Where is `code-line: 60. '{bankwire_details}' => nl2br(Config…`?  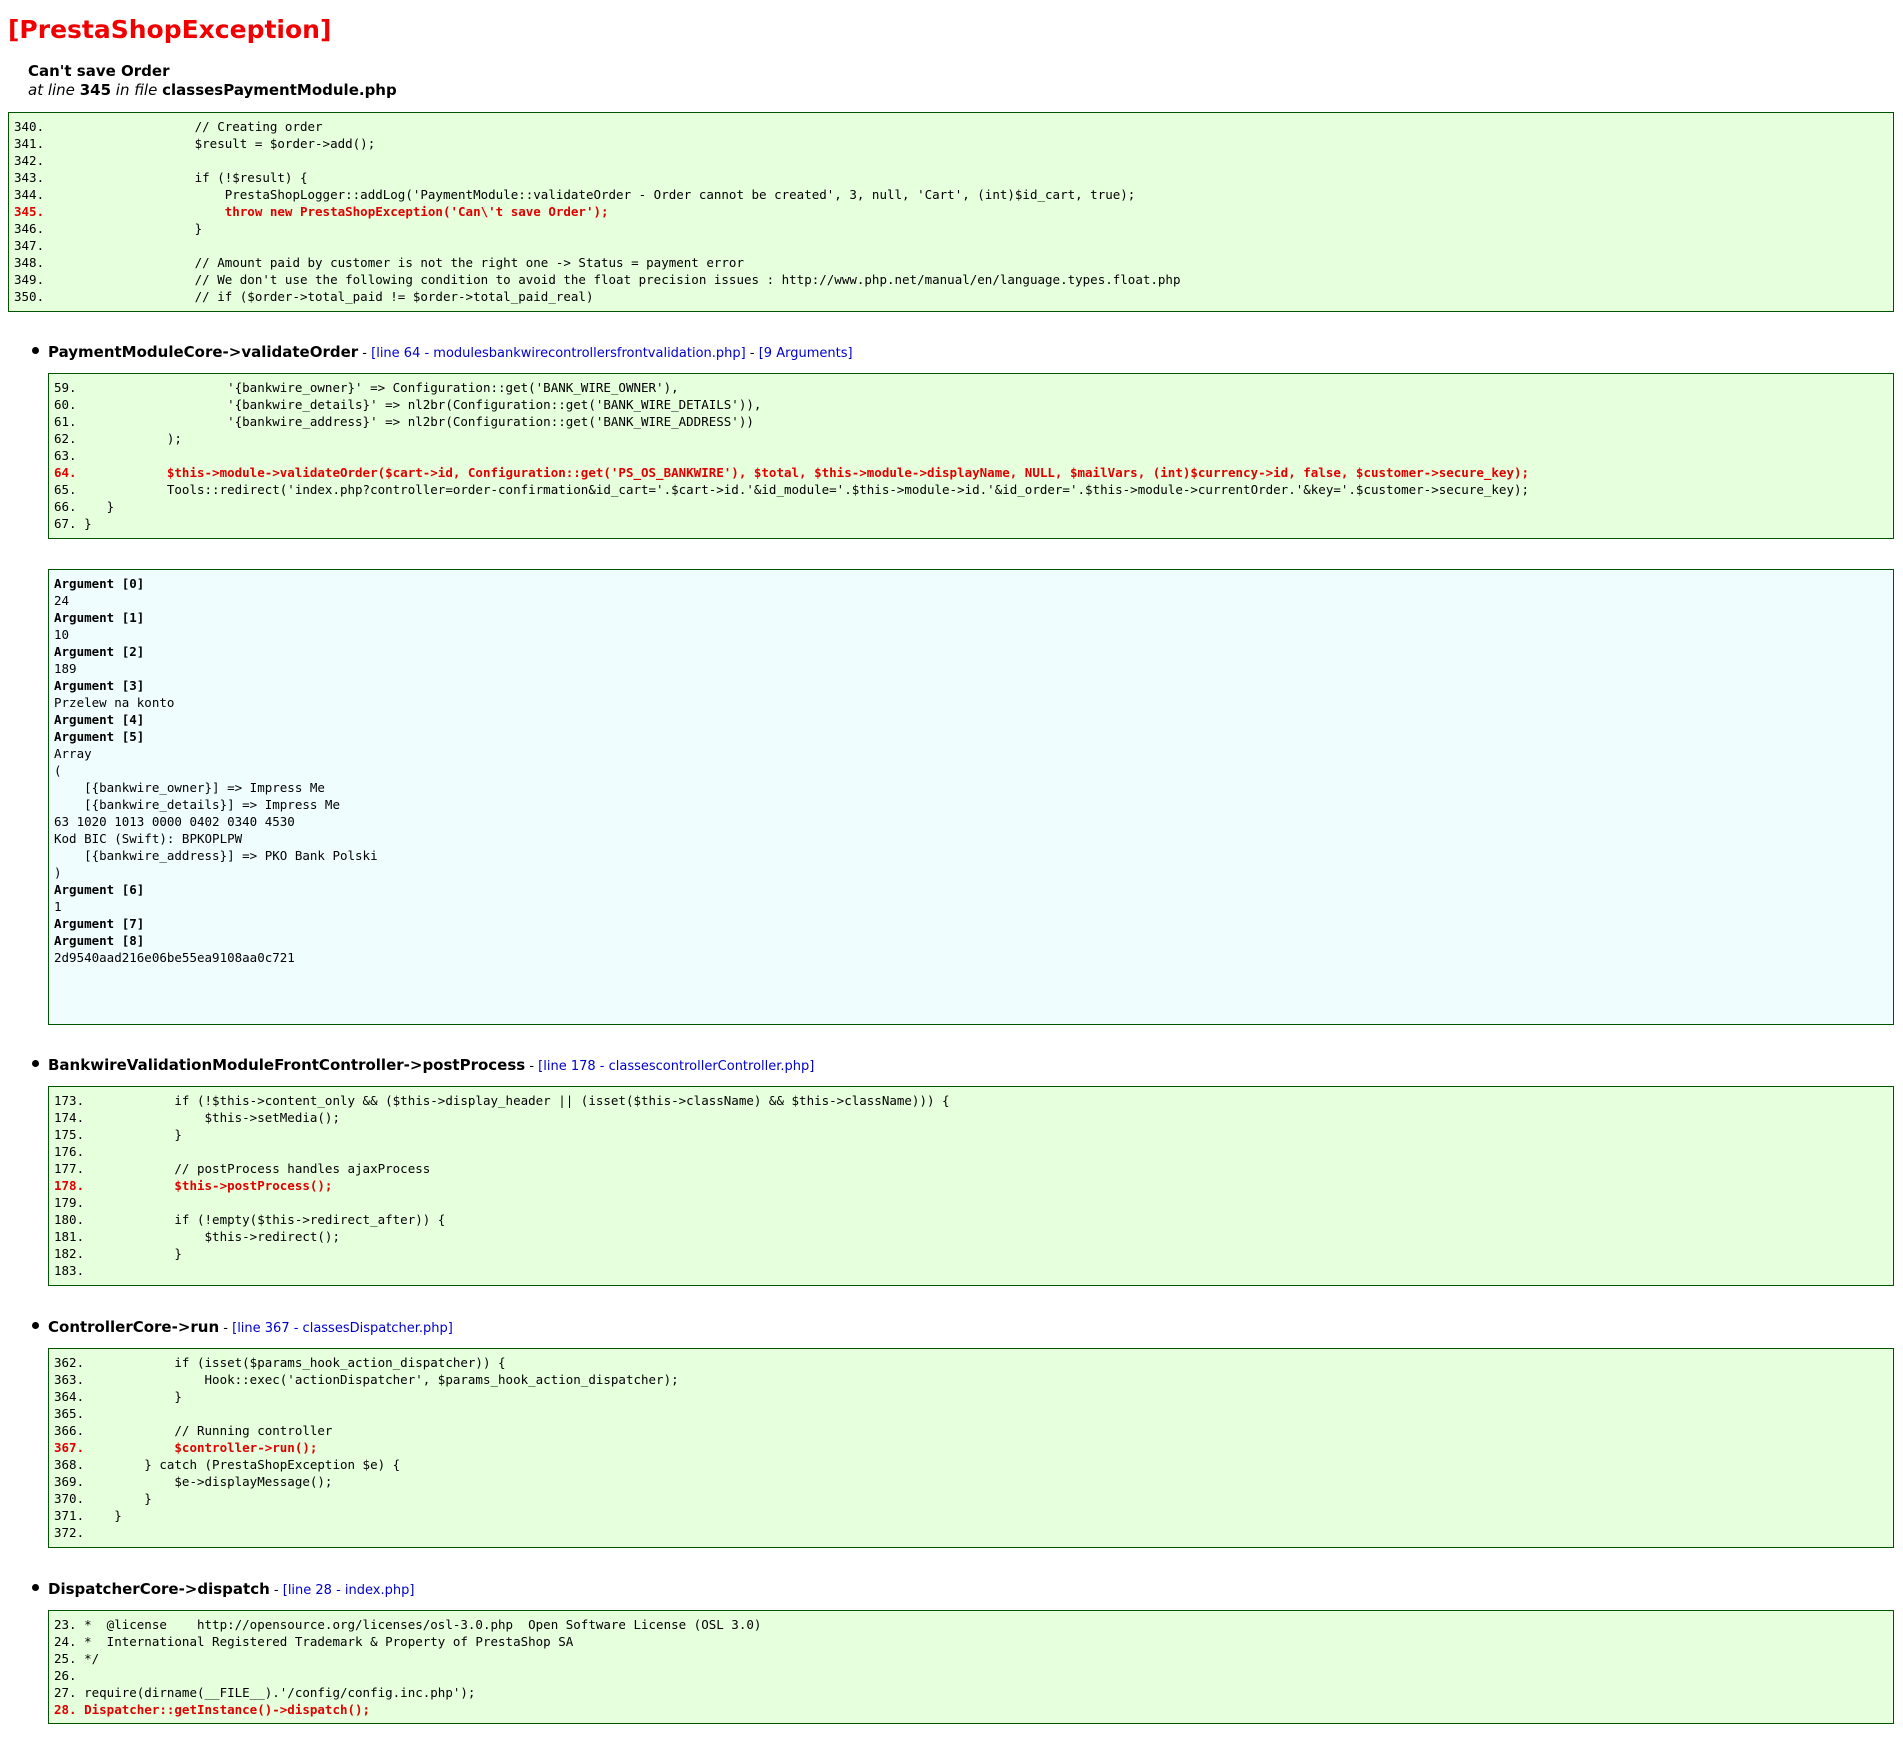
code-line: 60. '{bankwire_details}' => nl2br(Config… is located at coordinates (408, 404).